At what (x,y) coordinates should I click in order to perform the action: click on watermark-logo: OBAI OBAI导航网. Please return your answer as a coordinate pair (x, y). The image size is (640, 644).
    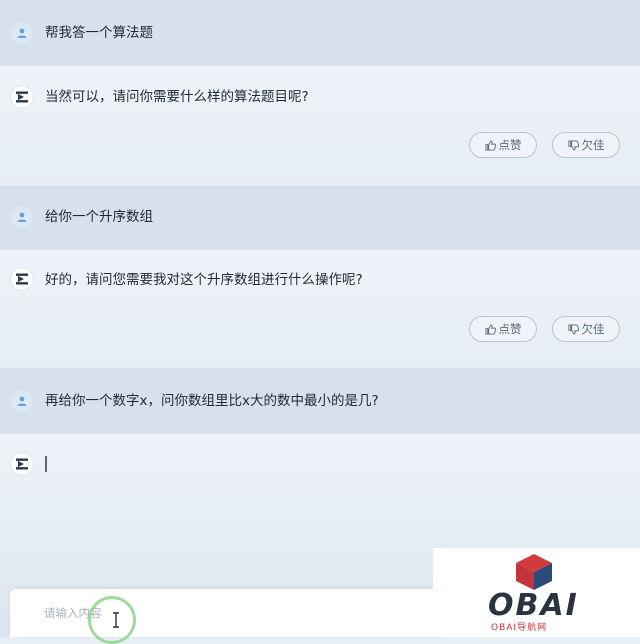
    Looking at the image, I should click on (536, 592).